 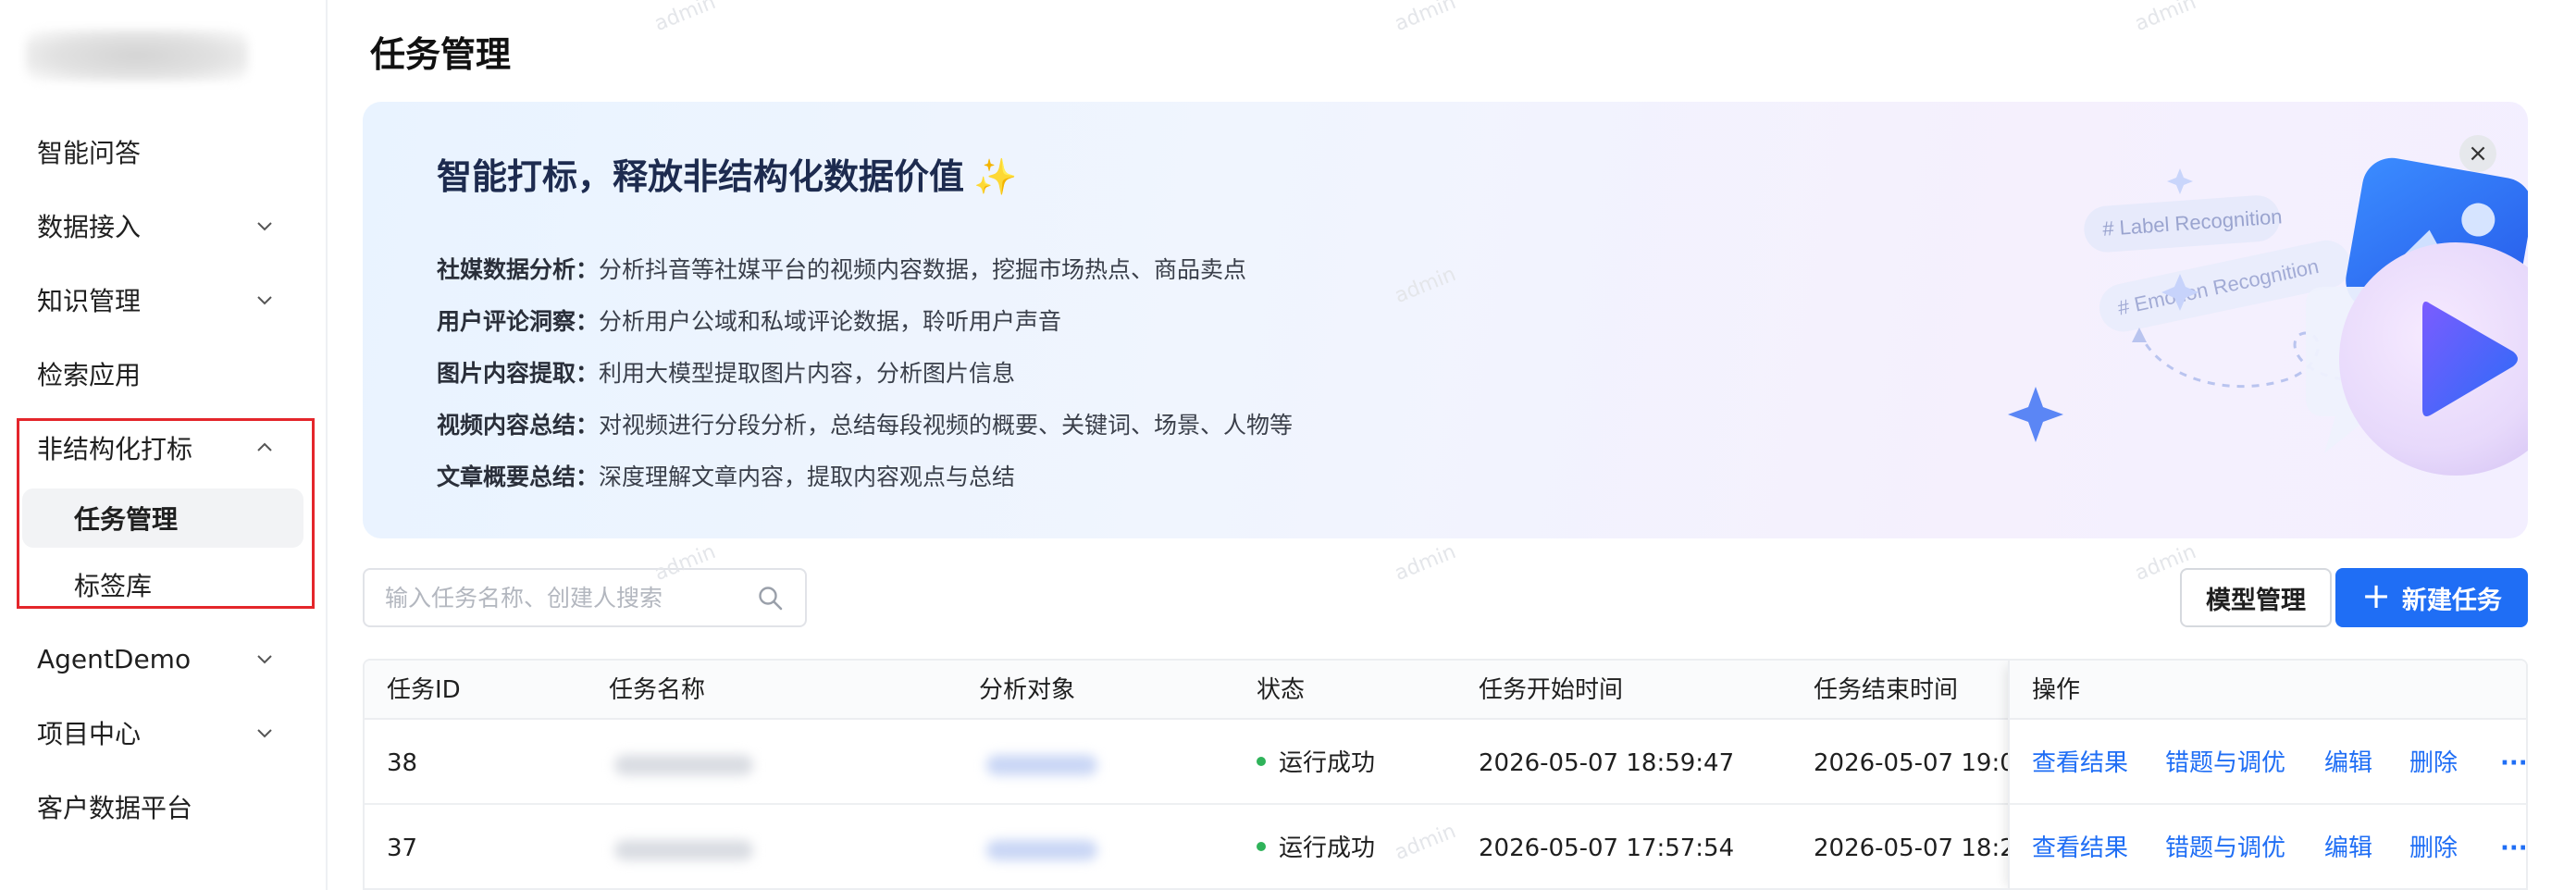 I want to click on sidebar-subitem-label: 任务管理, so click(x=127, y=519).